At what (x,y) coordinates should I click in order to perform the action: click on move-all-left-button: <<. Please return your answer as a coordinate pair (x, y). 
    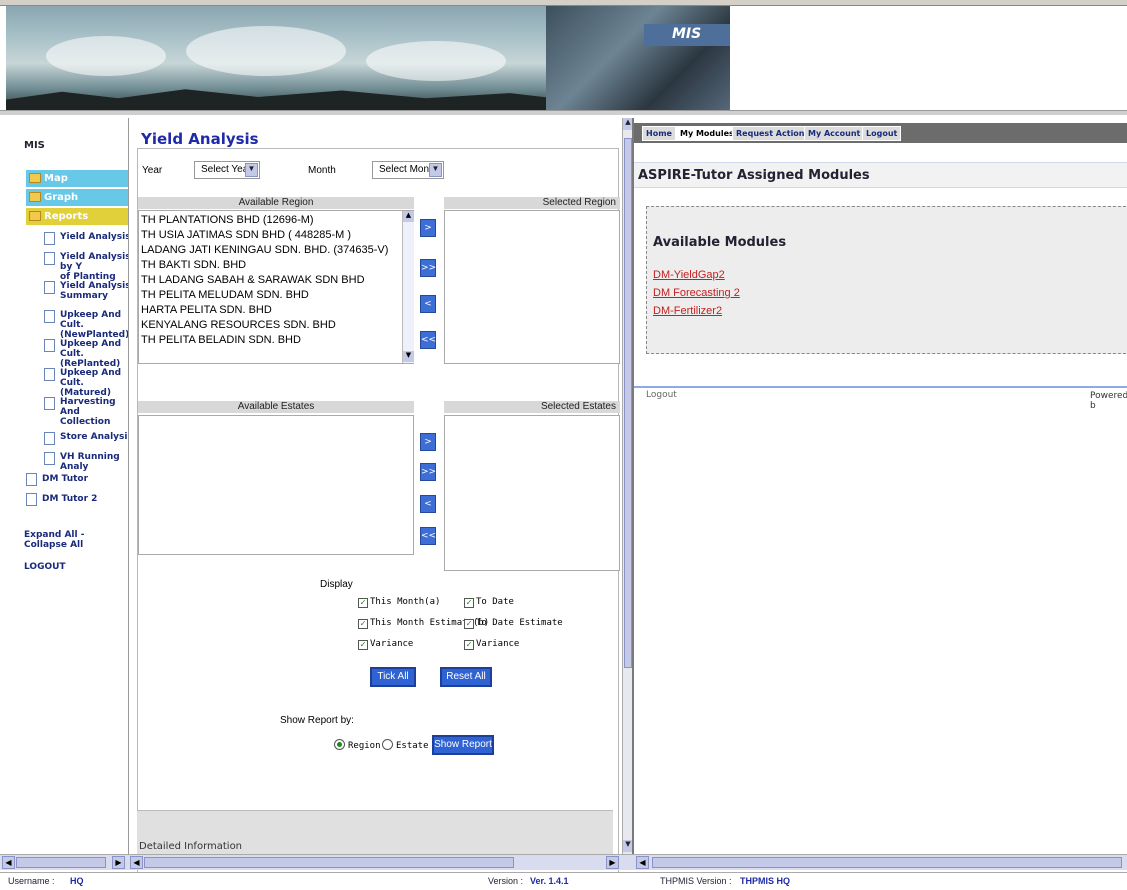
    Looking at the image, I should click on (428, 340).